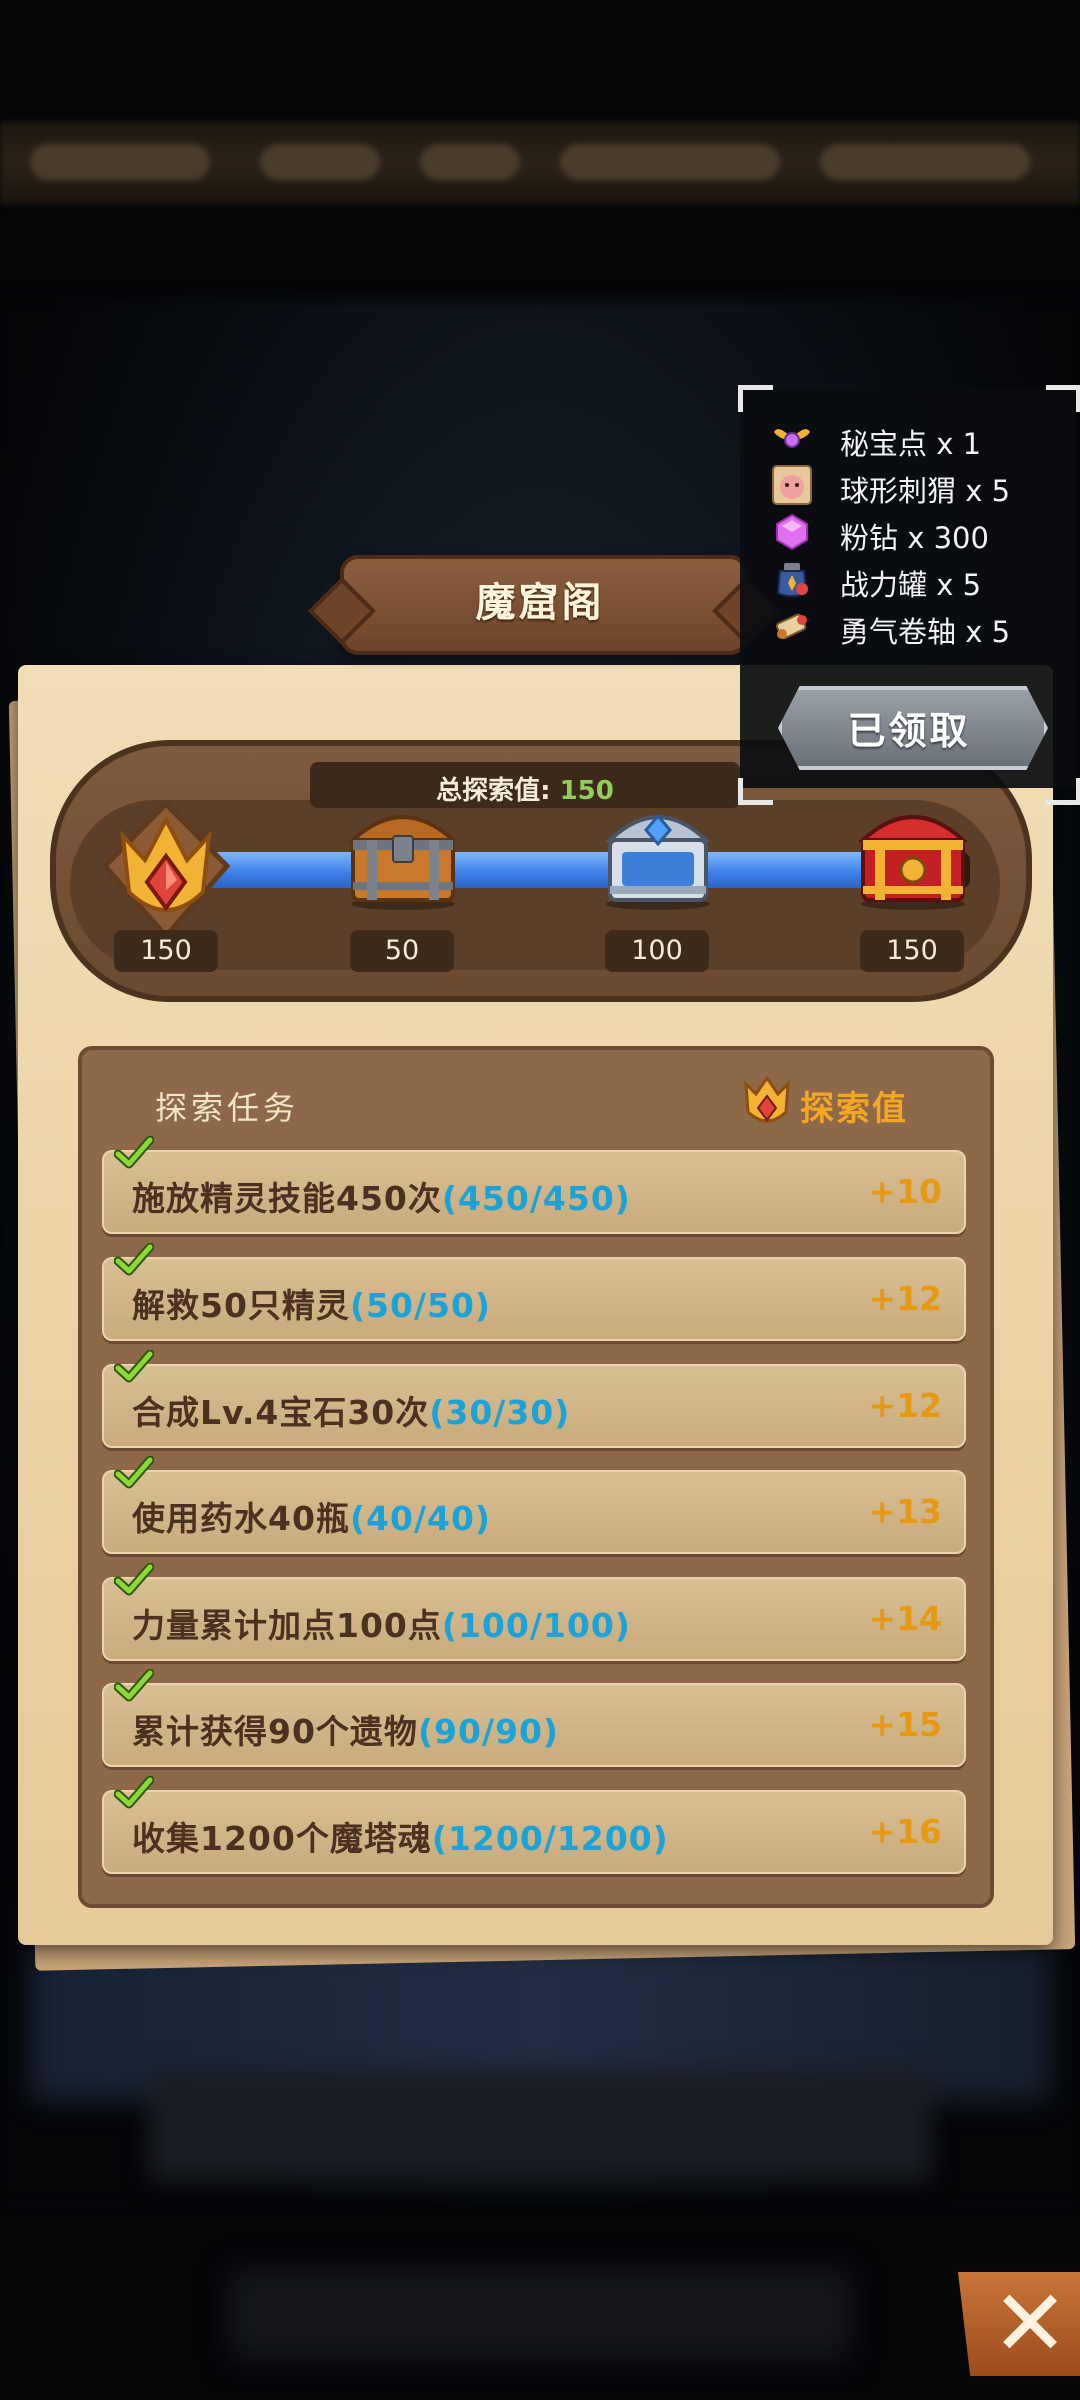 The image size is (1080, 2400). Describe the element at coordinates (488, 1731) in the screenshot. I see `task-progress: (90/90)` at that location.